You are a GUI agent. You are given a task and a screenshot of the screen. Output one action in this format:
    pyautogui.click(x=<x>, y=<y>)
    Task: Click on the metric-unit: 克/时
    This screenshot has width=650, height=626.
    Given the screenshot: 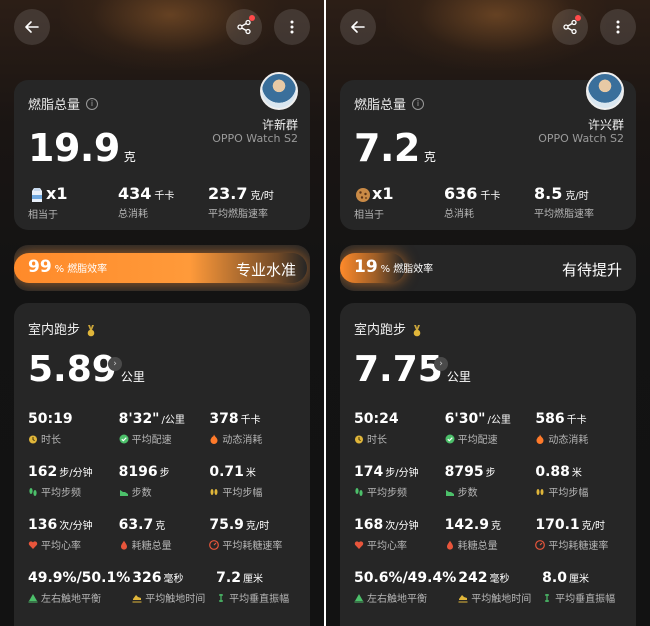 What is the action you would take?
    pyautogui.click(x=593, y=526)
    